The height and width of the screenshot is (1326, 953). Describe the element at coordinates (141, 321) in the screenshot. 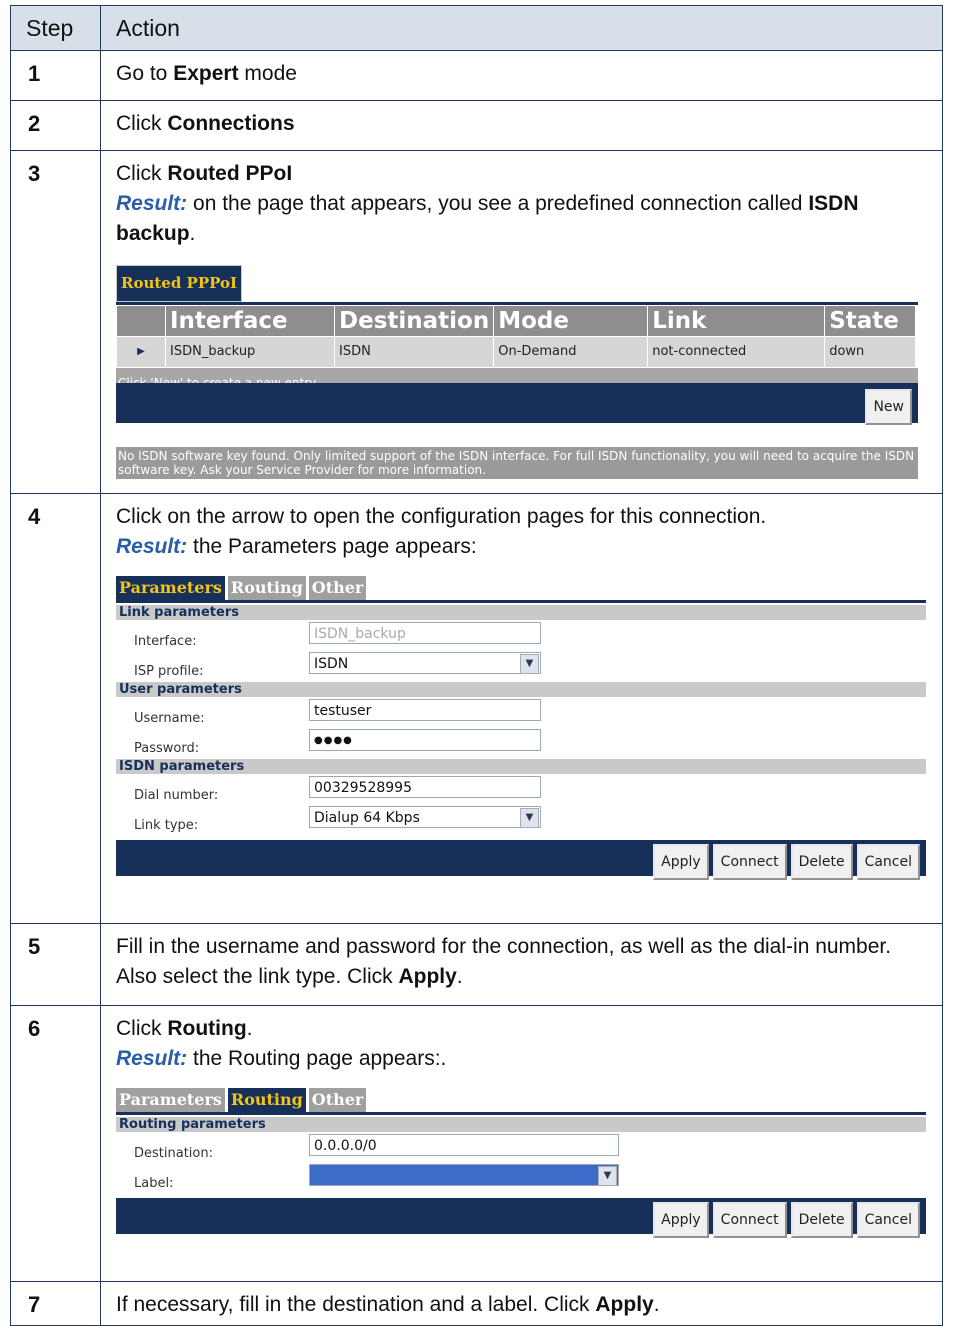

I see `col-arrow` at that location.